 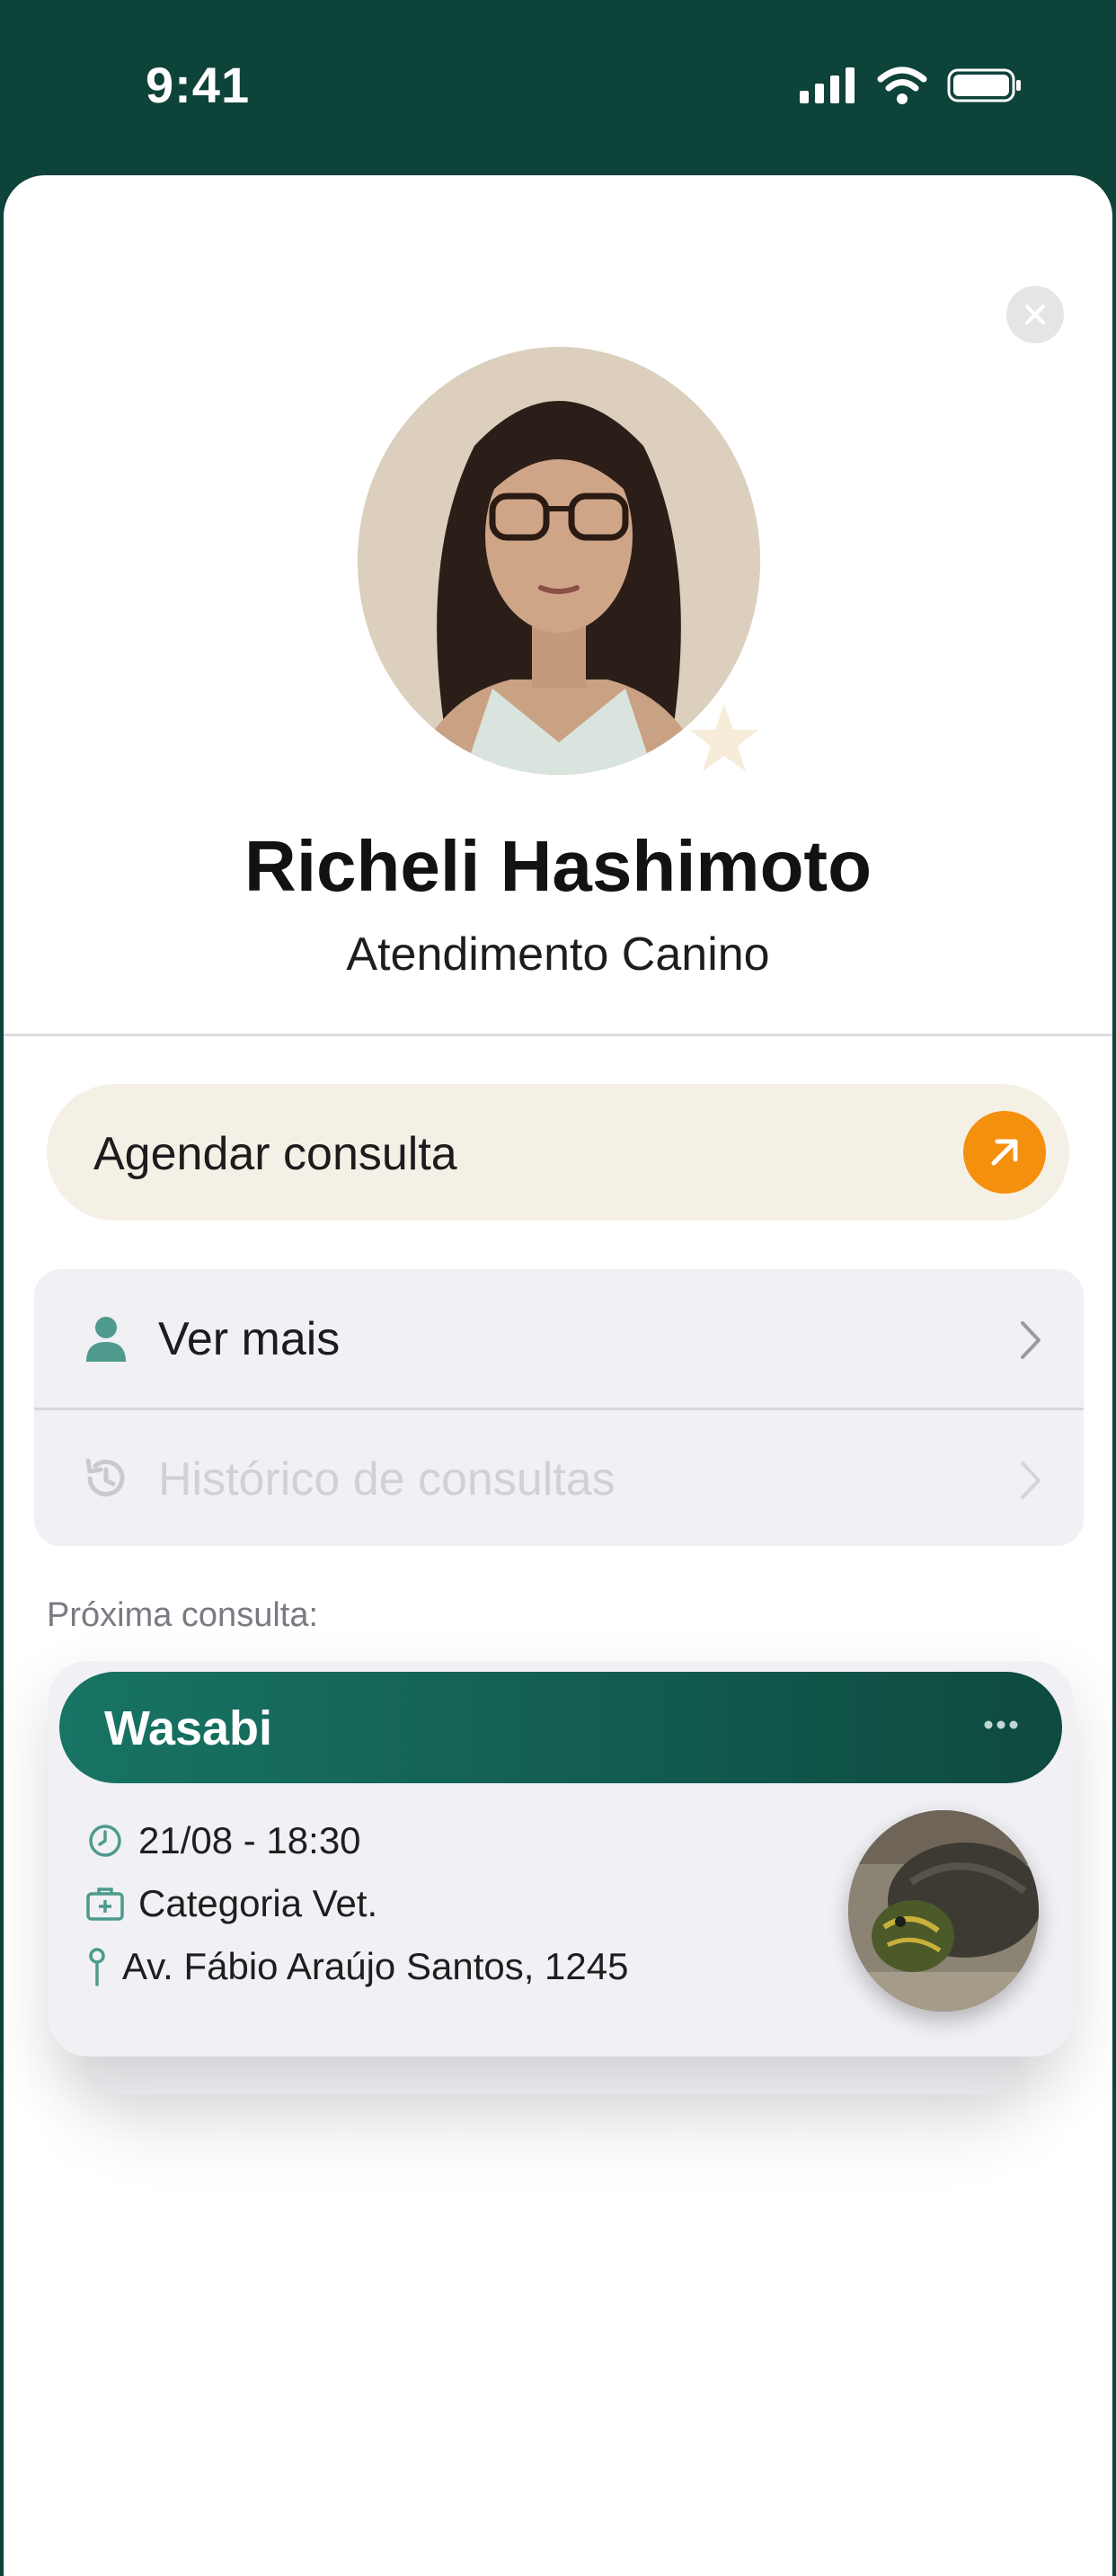 What do you see at coordinates (724, 739) in the screenshot?
I see `favorite-star-icon` at bounding box center [724, 739].